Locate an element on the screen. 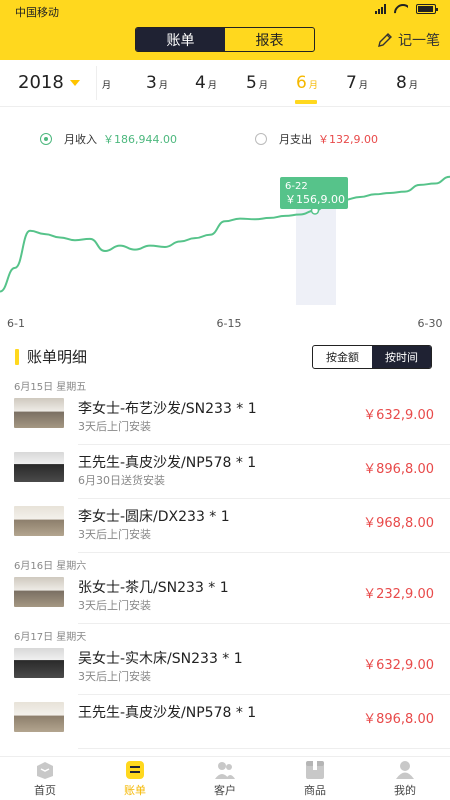  bill-icon is located at coordinates (135, 770).